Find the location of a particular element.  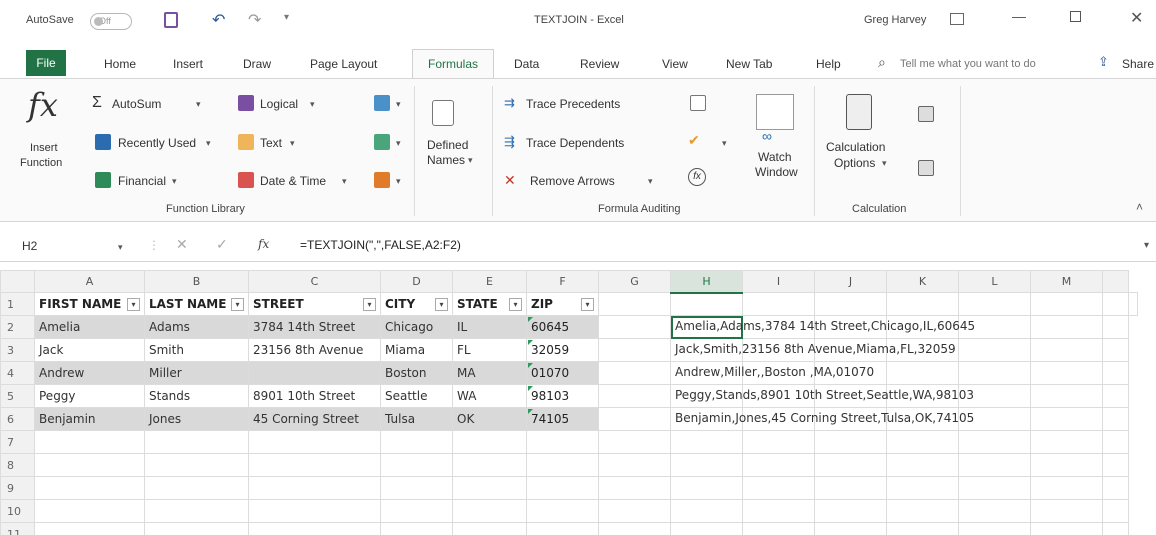

cell: Tulsa is located at coordinates (416, 419).